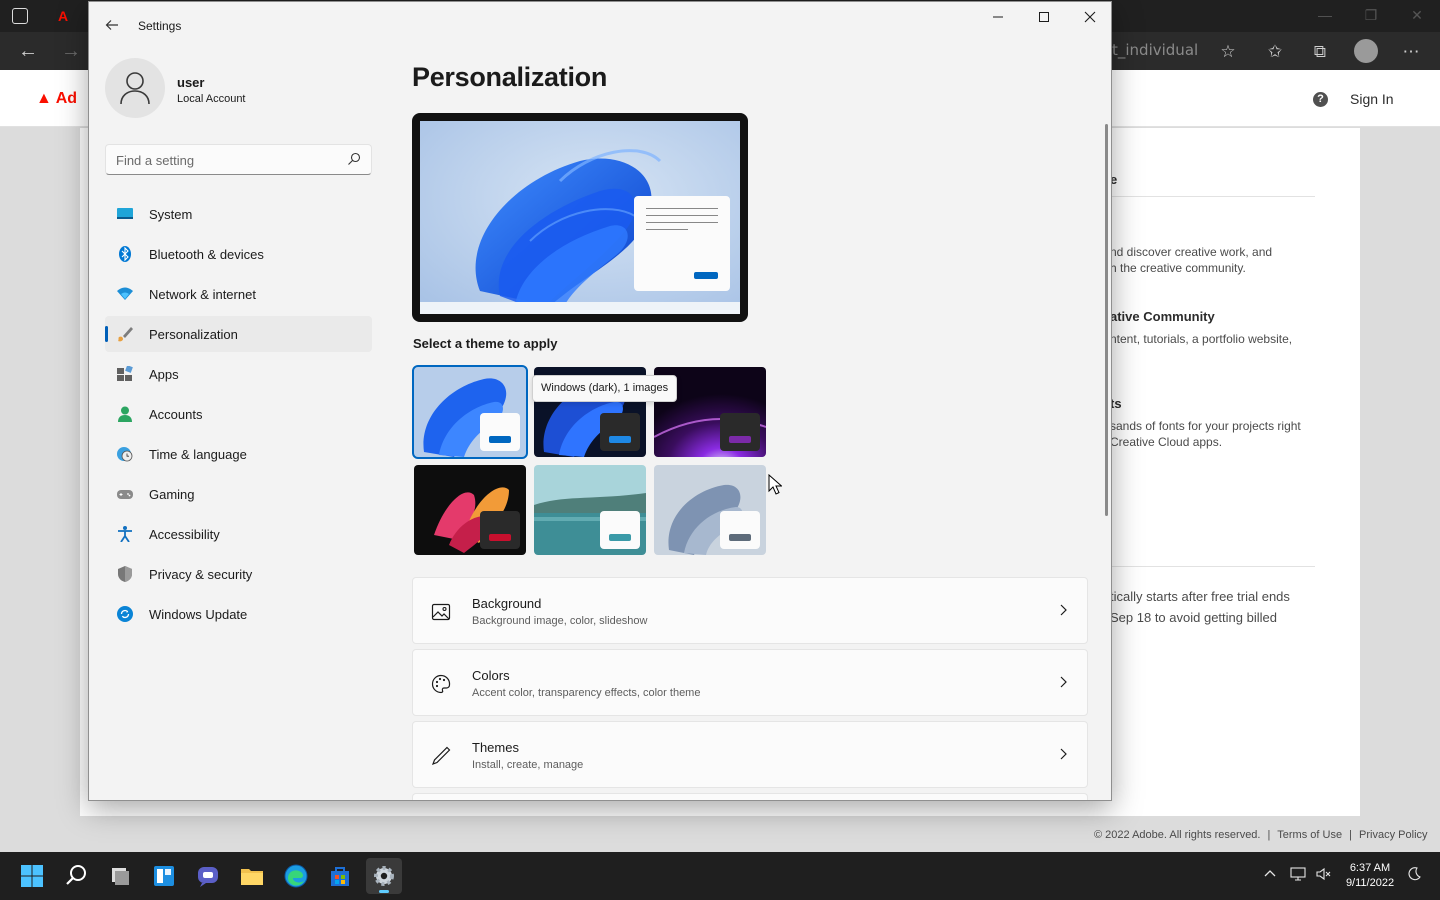 The height and width of the screenshot is (900, 1440). Describe the element at coordinates (470, 412) in the screenshot. I see `theme-windows-light` at that location.